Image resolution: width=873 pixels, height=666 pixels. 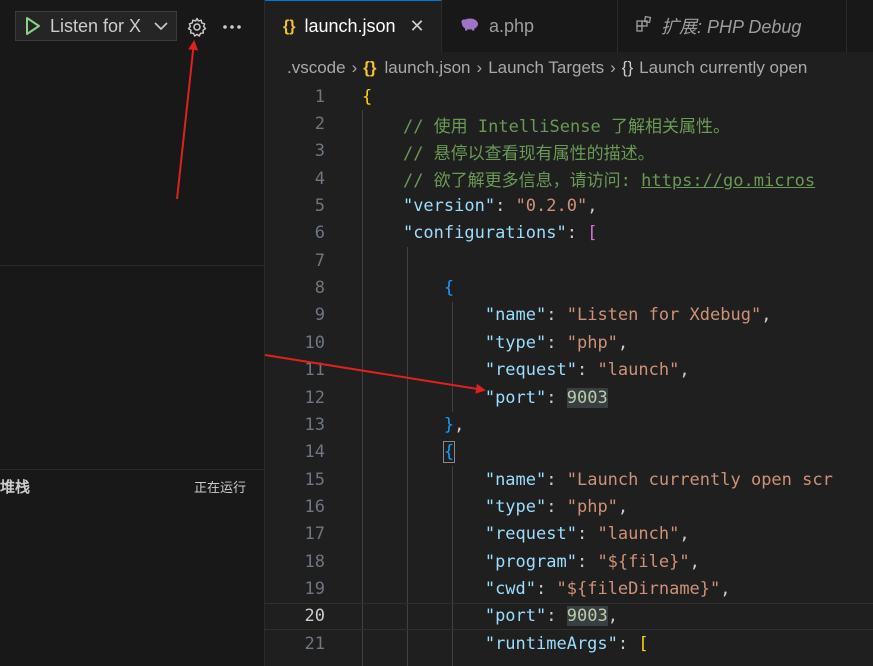 I want to click on call-stack-title: 堆栈, so click(x=15, y=487).